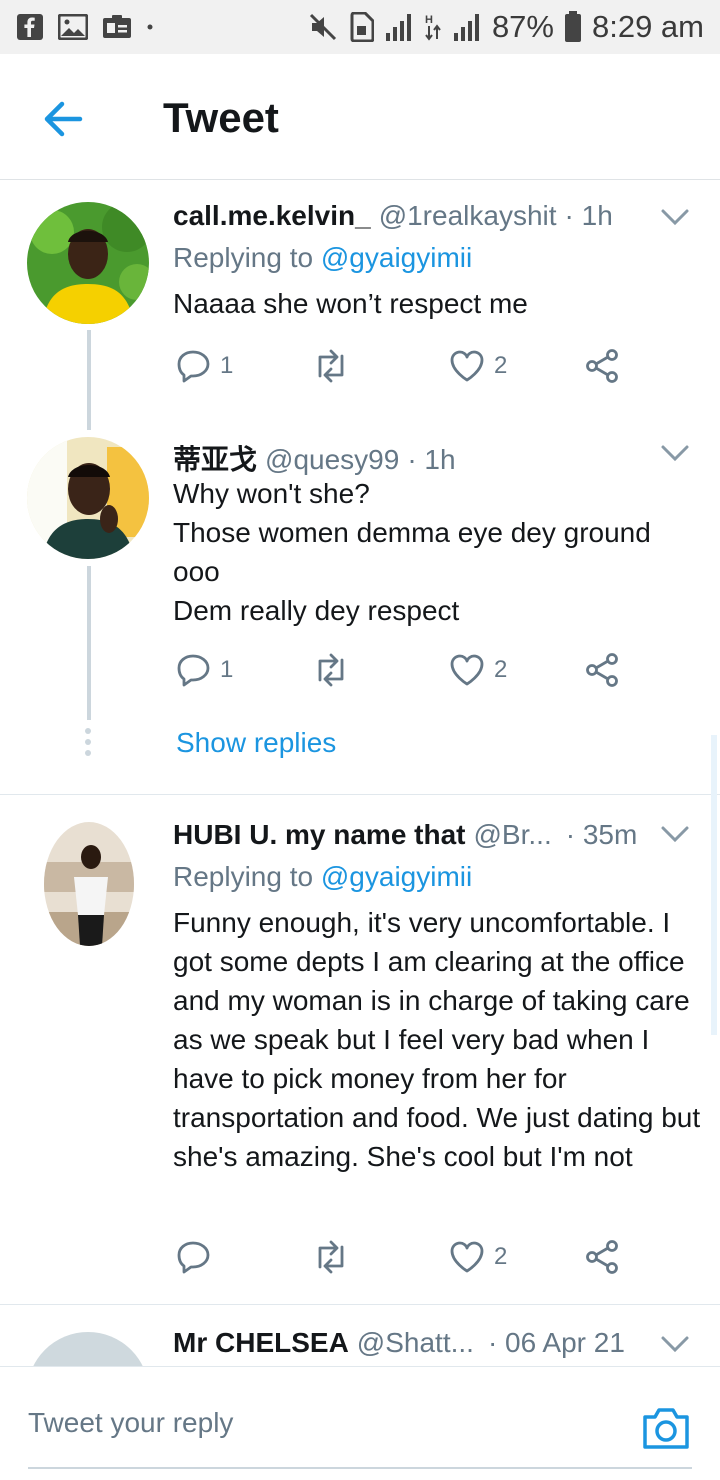 The width and height of the screenshot is (720, 1480). I want to click on id-card-icon, so click(117, 27).